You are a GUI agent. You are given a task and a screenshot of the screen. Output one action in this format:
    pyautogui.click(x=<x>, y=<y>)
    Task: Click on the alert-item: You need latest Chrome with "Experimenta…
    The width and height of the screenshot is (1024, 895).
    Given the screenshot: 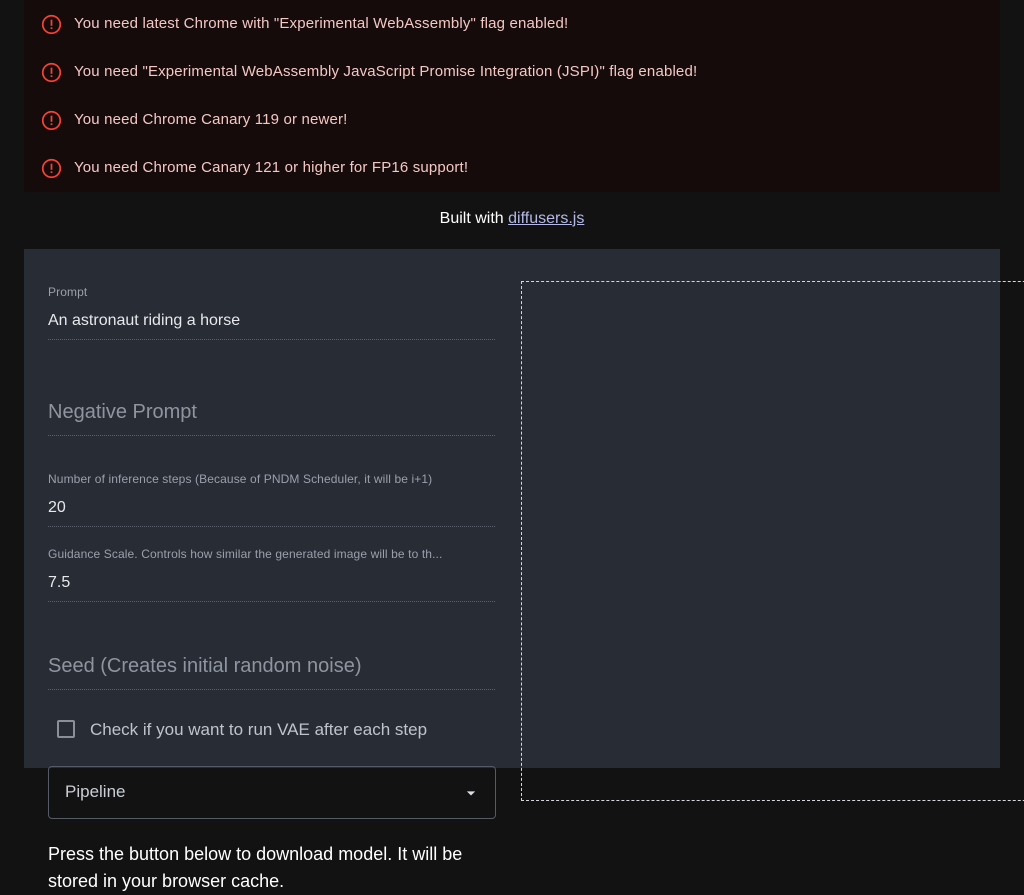 What is the action you would take?
    pyautogui.click(x=512, y=24)
    